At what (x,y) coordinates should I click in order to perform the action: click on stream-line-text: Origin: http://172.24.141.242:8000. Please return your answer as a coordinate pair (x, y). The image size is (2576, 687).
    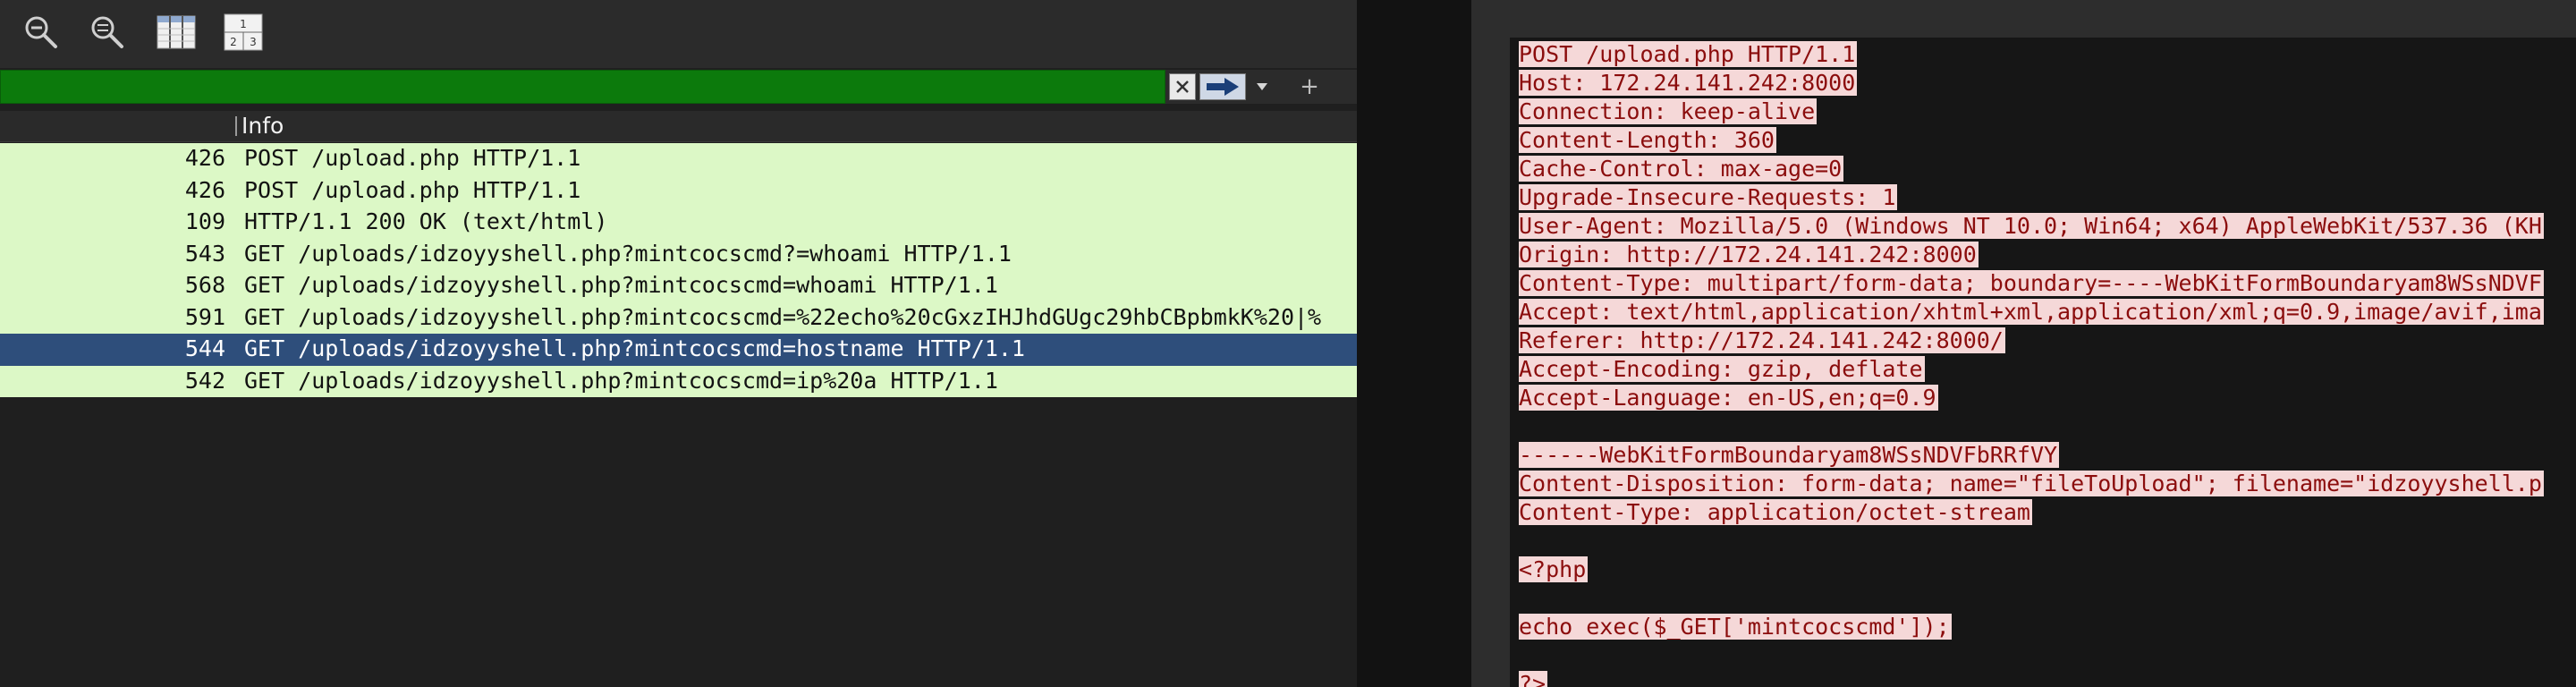
    Looking at the image, I should click on (1749, 254).